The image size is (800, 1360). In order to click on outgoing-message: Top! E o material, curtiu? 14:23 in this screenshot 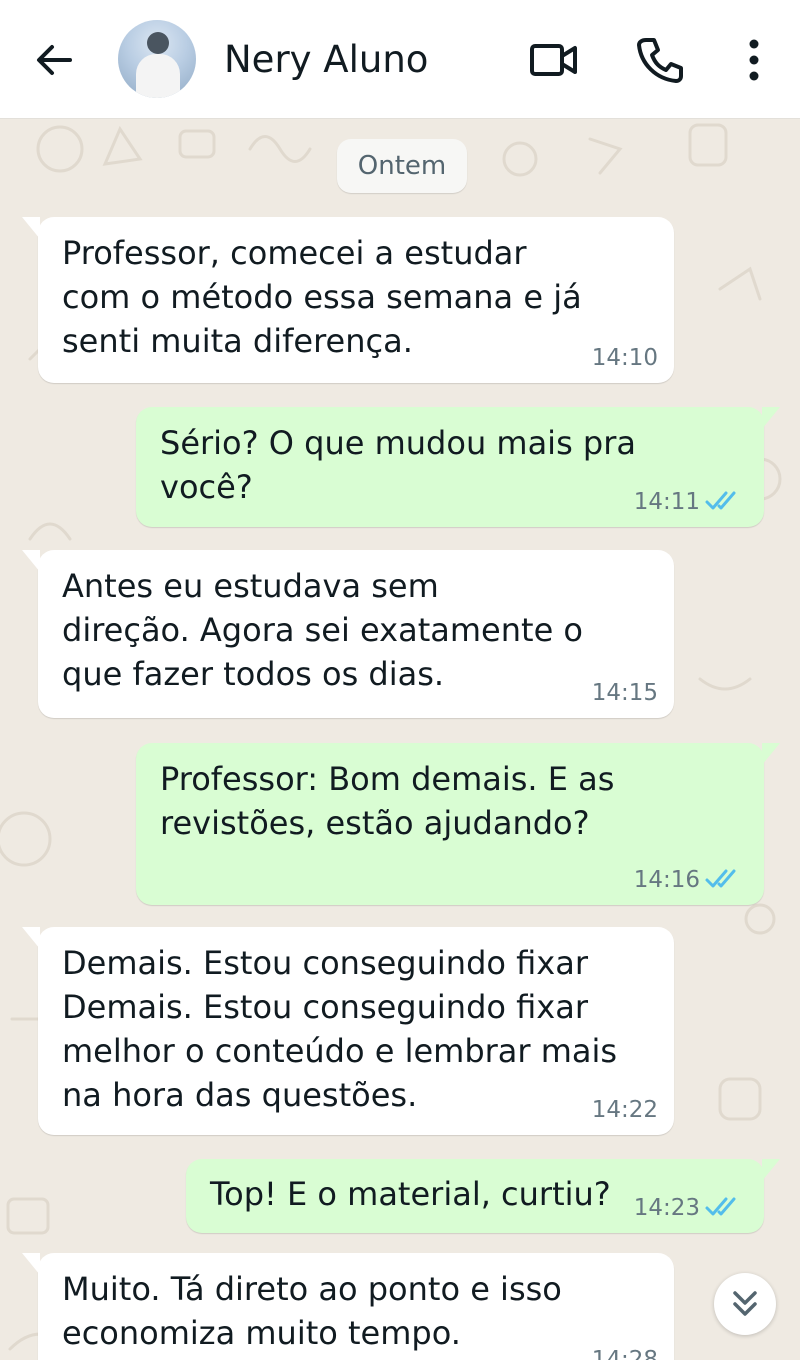, I will do `click(483, 1196)`.